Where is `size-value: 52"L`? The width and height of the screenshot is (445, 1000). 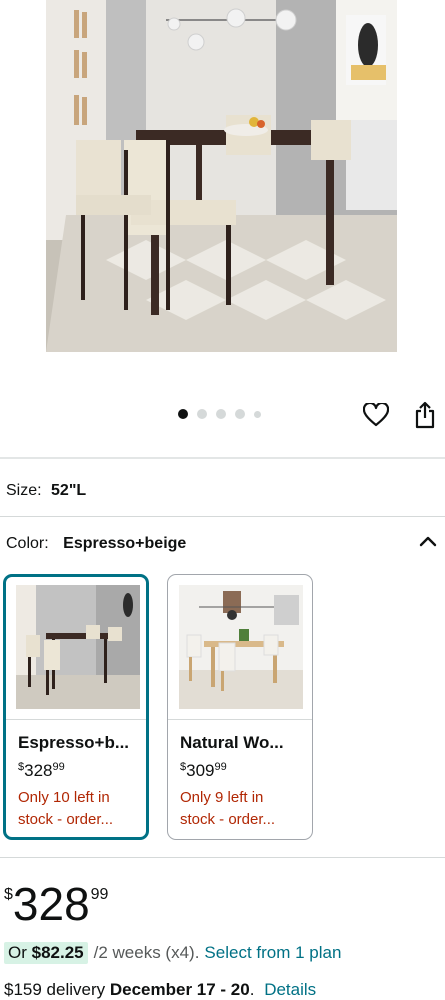 size-value: 52"L is located at coordinates (69, 490).